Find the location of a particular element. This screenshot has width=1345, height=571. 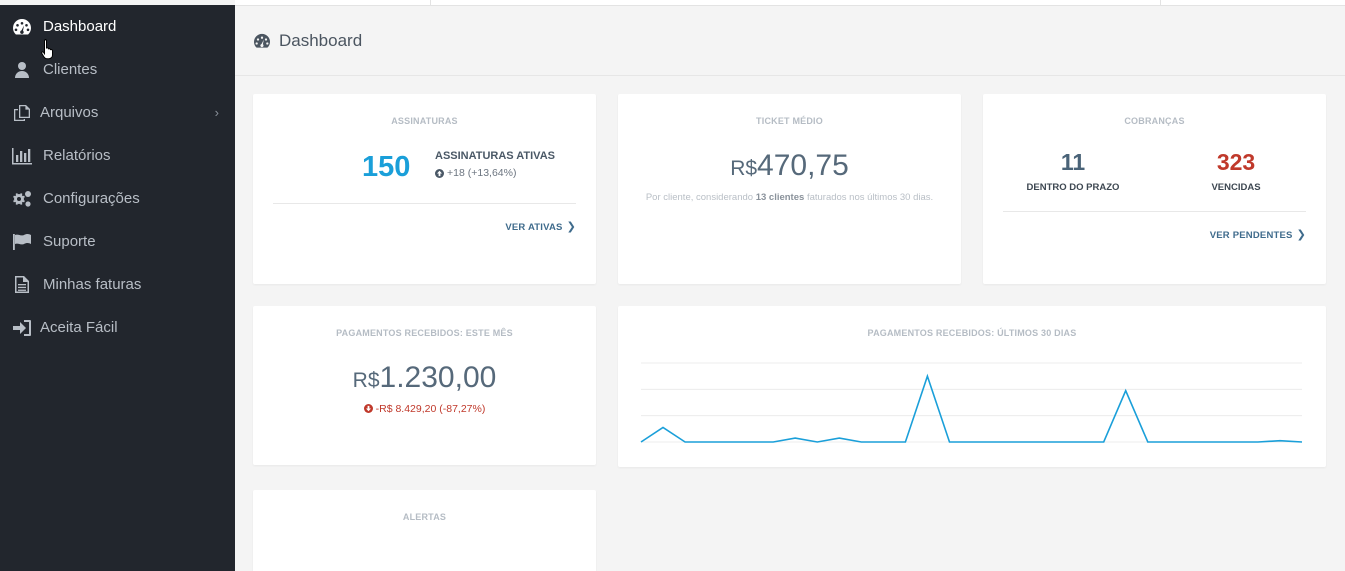

flag-icon is located at coordinates (22, 242).